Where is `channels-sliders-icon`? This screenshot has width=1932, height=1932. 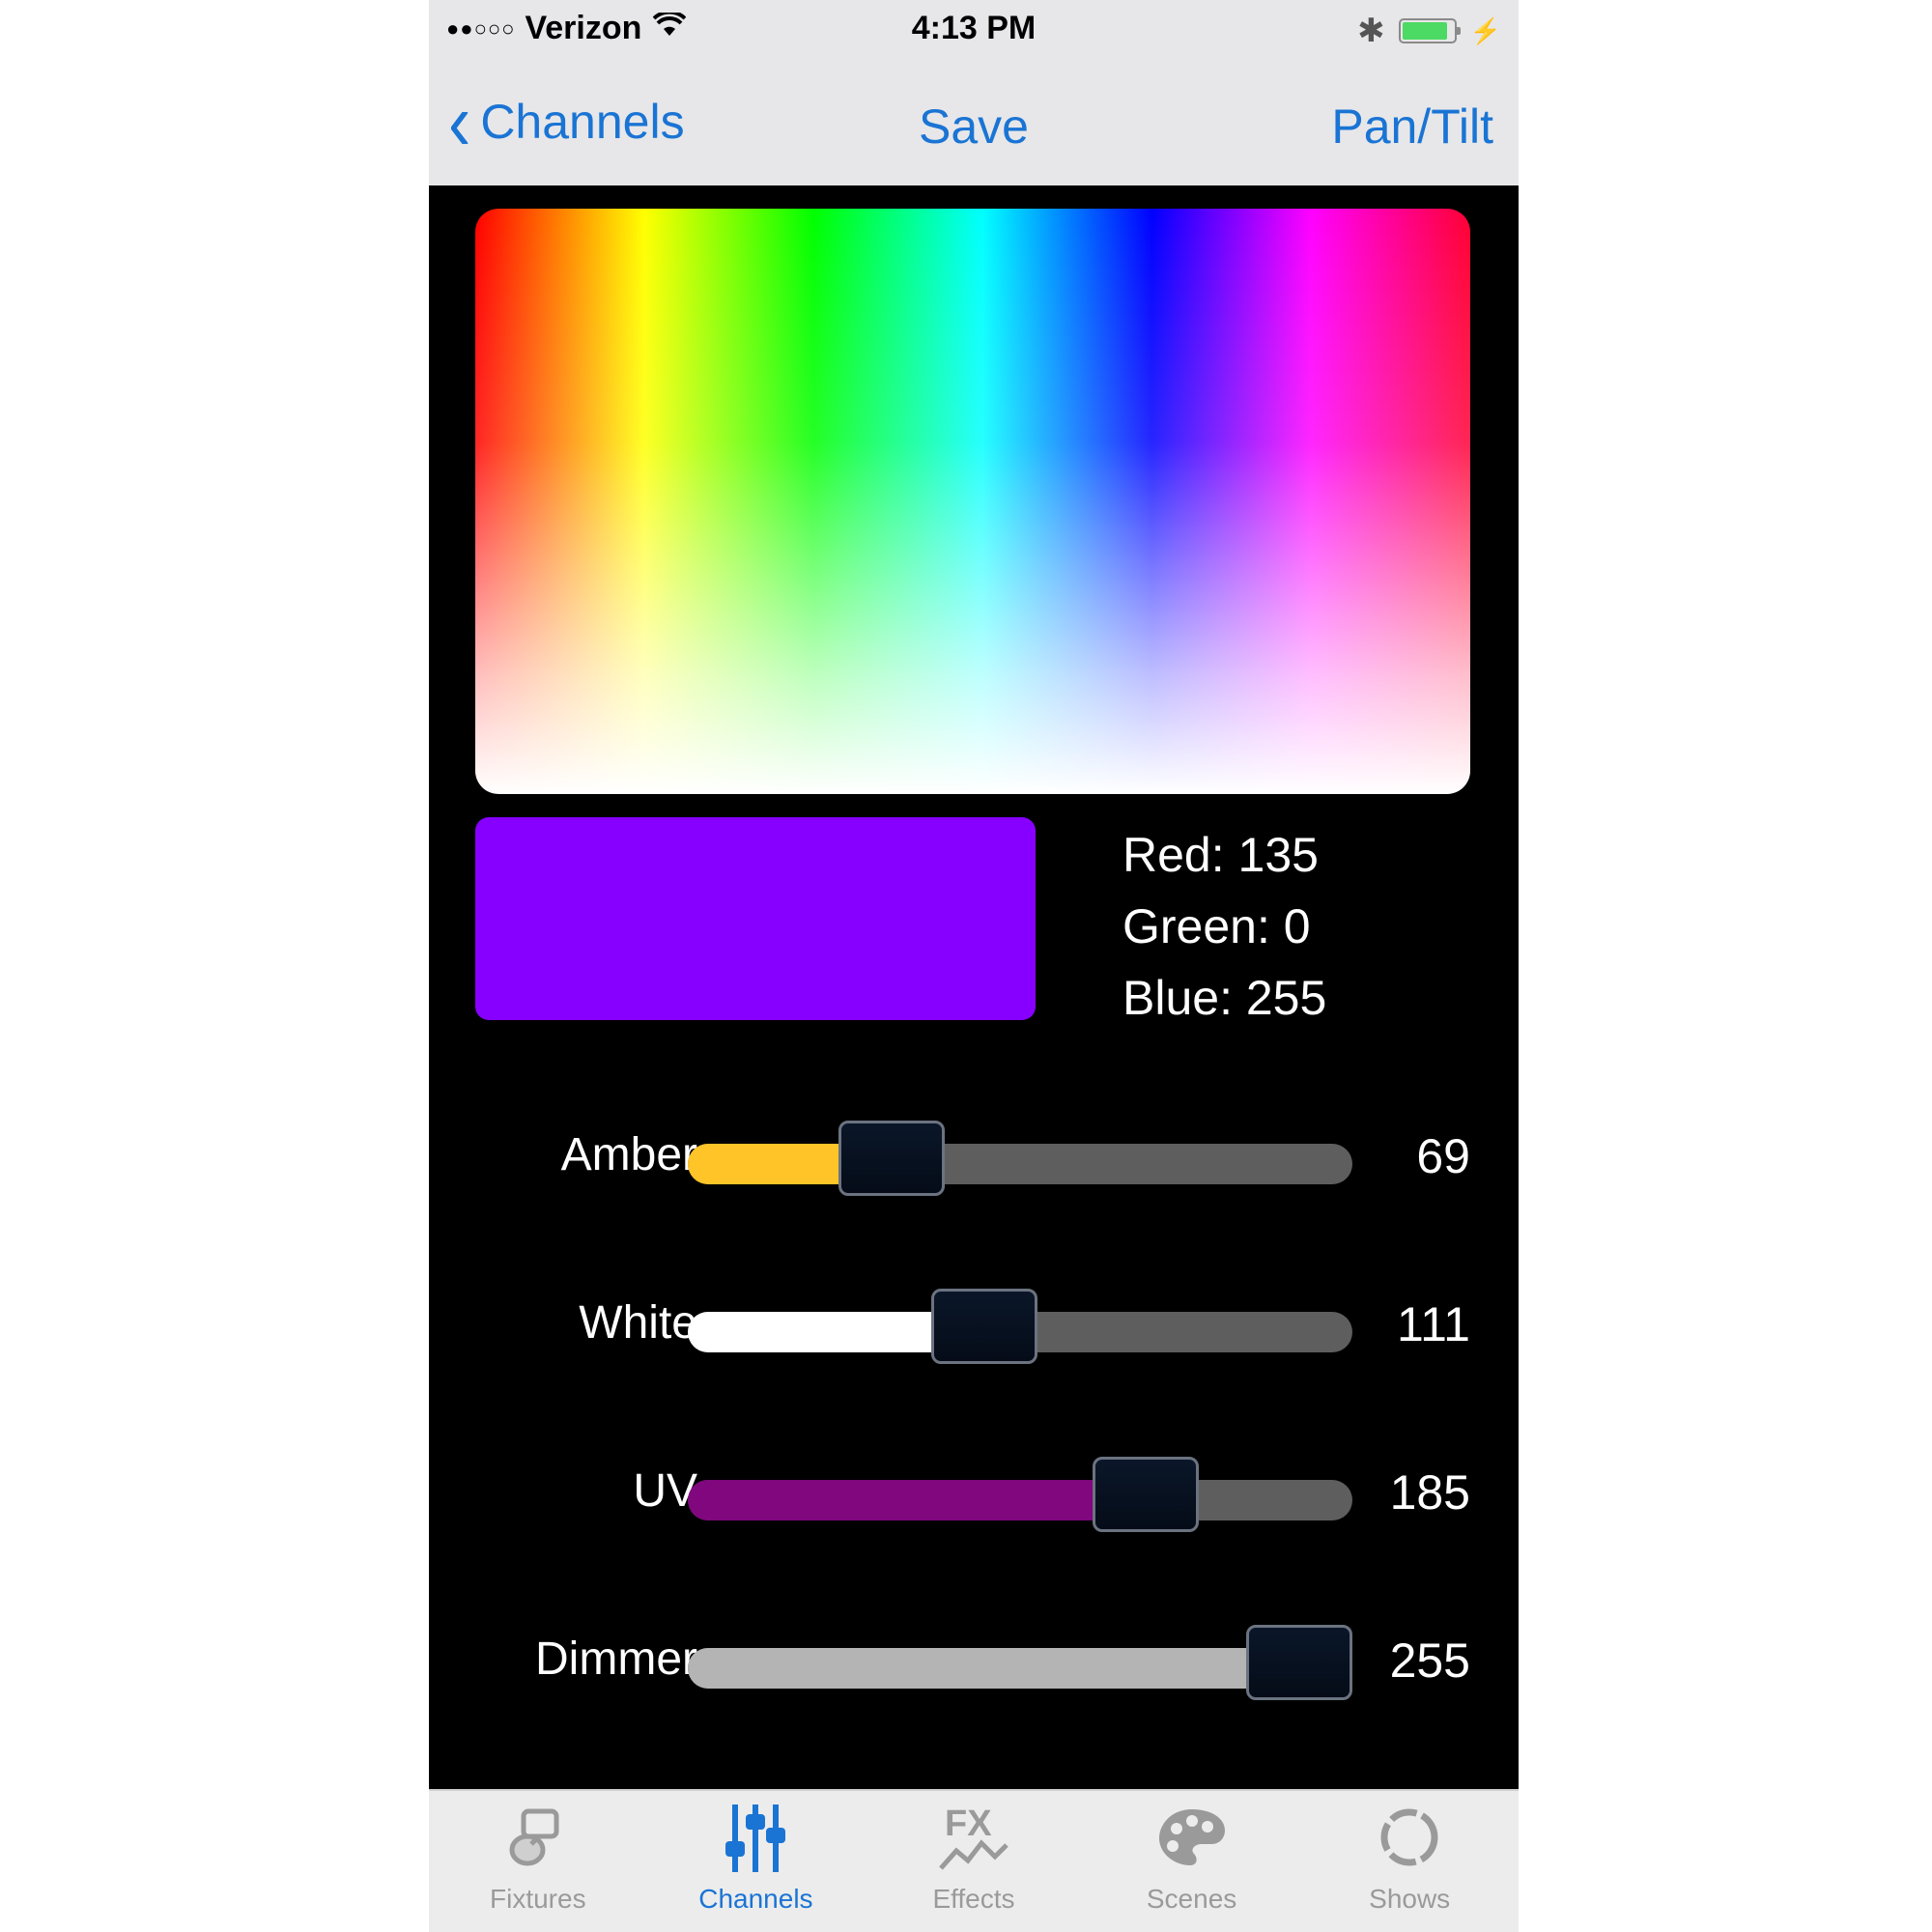
channels-sliders-icon is located at coordinates (755, 1837).